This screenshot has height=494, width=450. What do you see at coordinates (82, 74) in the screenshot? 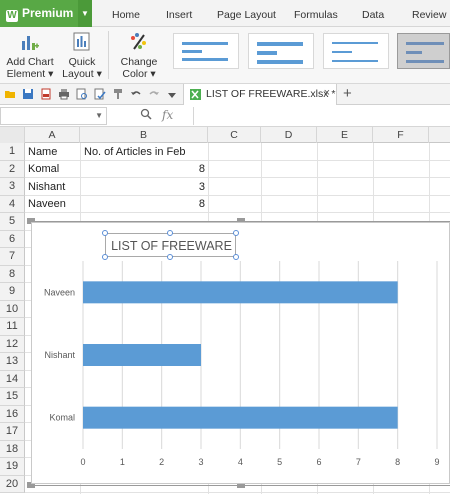
I see `quick-layout-label-2: Layout ▾` at bounding box center [82, 74].